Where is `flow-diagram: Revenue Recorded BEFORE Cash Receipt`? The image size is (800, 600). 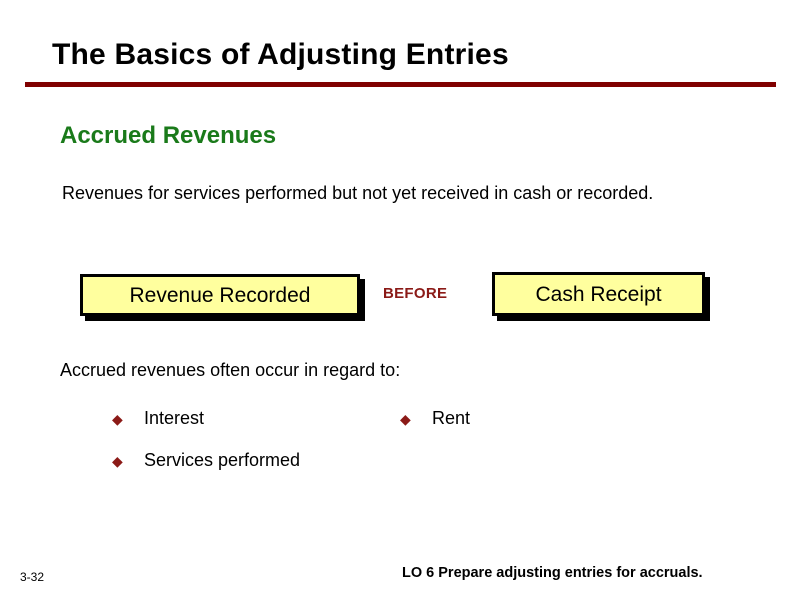
flow-diagram: Revenue Recorded BEFORE Cash Receipt is located at coordinates (400, 298).